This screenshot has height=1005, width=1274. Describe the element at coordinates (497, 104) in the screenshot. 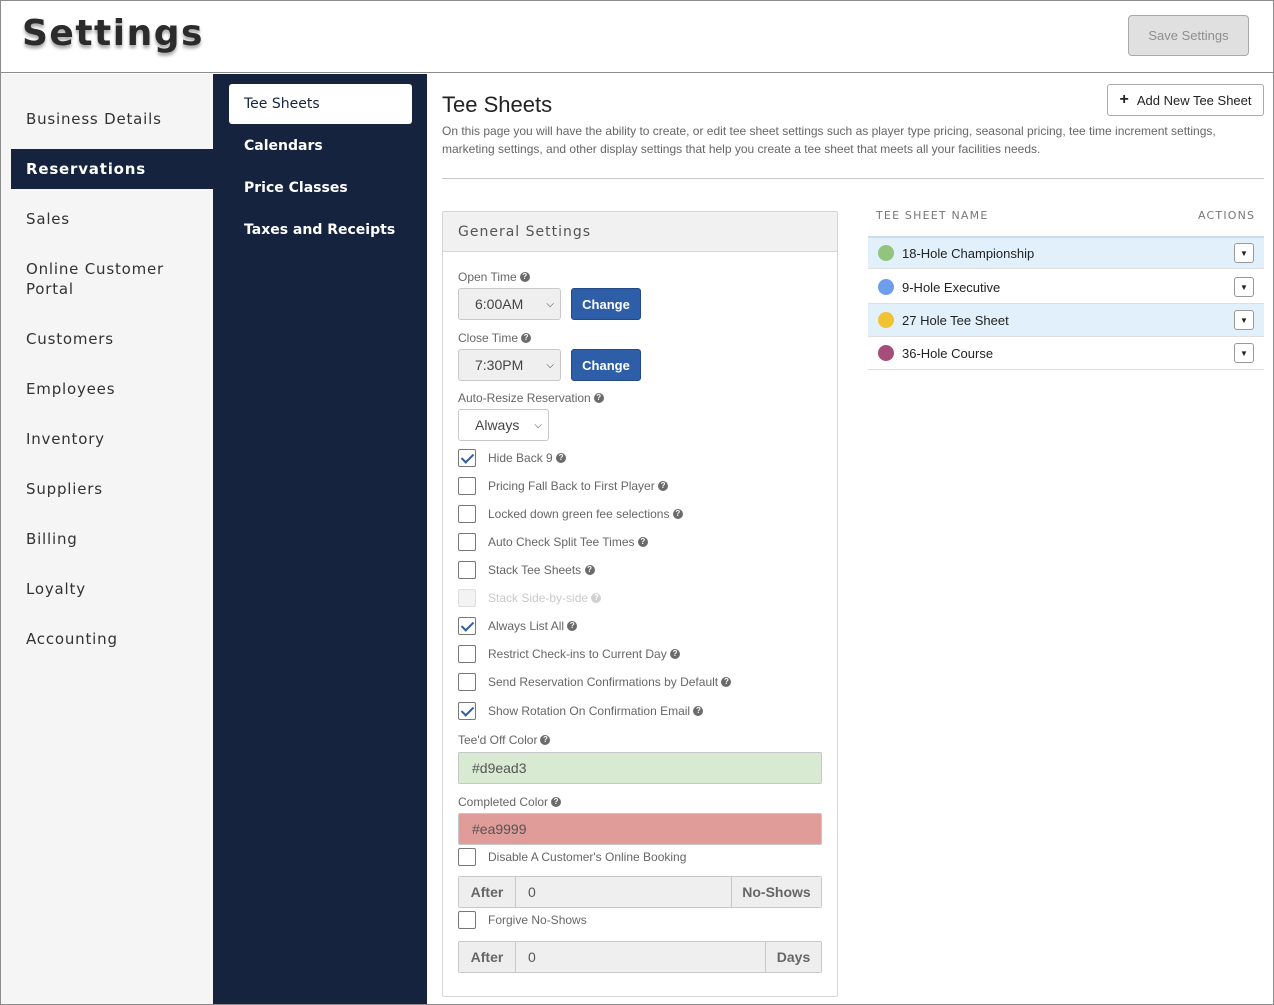

I see `section-title: Tee Sheets` at that location.